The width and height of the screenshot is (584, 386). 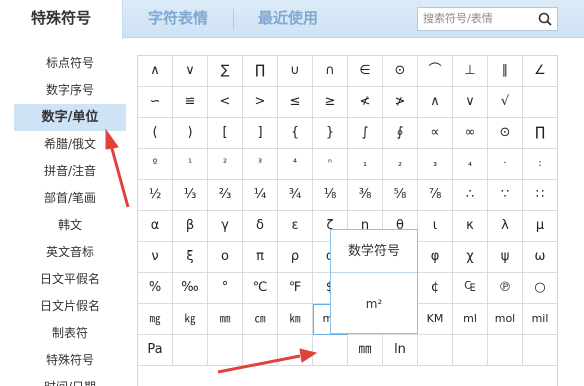 What do you see at coordinates (365, 71) in the screenshot?
I see `symbol-cell: ∈` at bounding box center [365, 71].